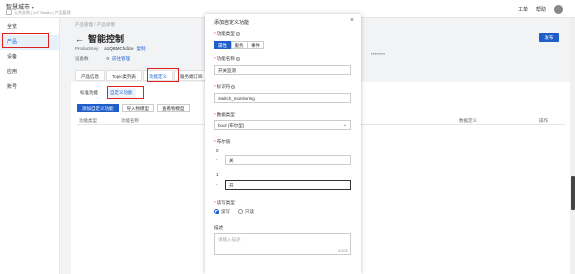 The image size is (575, 274). Describe the element at coordinates (342, 250) in the screenshot. I see `description-counter: 0/100` at that location.